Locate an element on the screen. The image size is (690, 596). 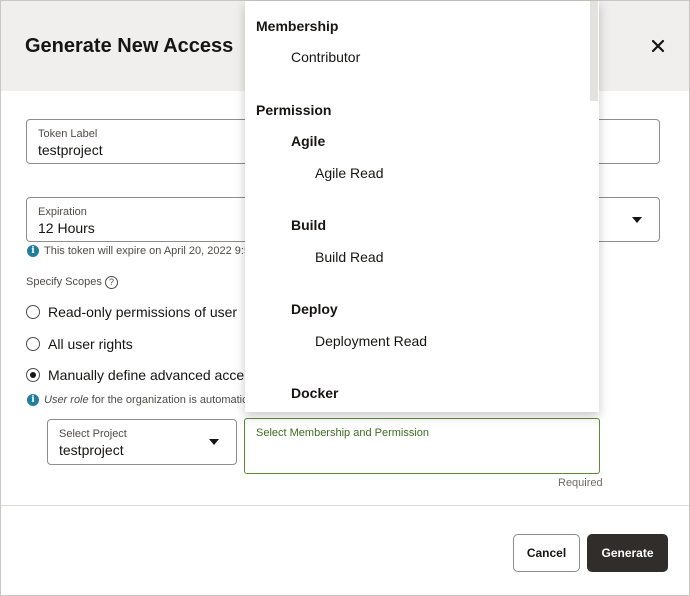
help-icon: ? is located at coordinates (111, 282).